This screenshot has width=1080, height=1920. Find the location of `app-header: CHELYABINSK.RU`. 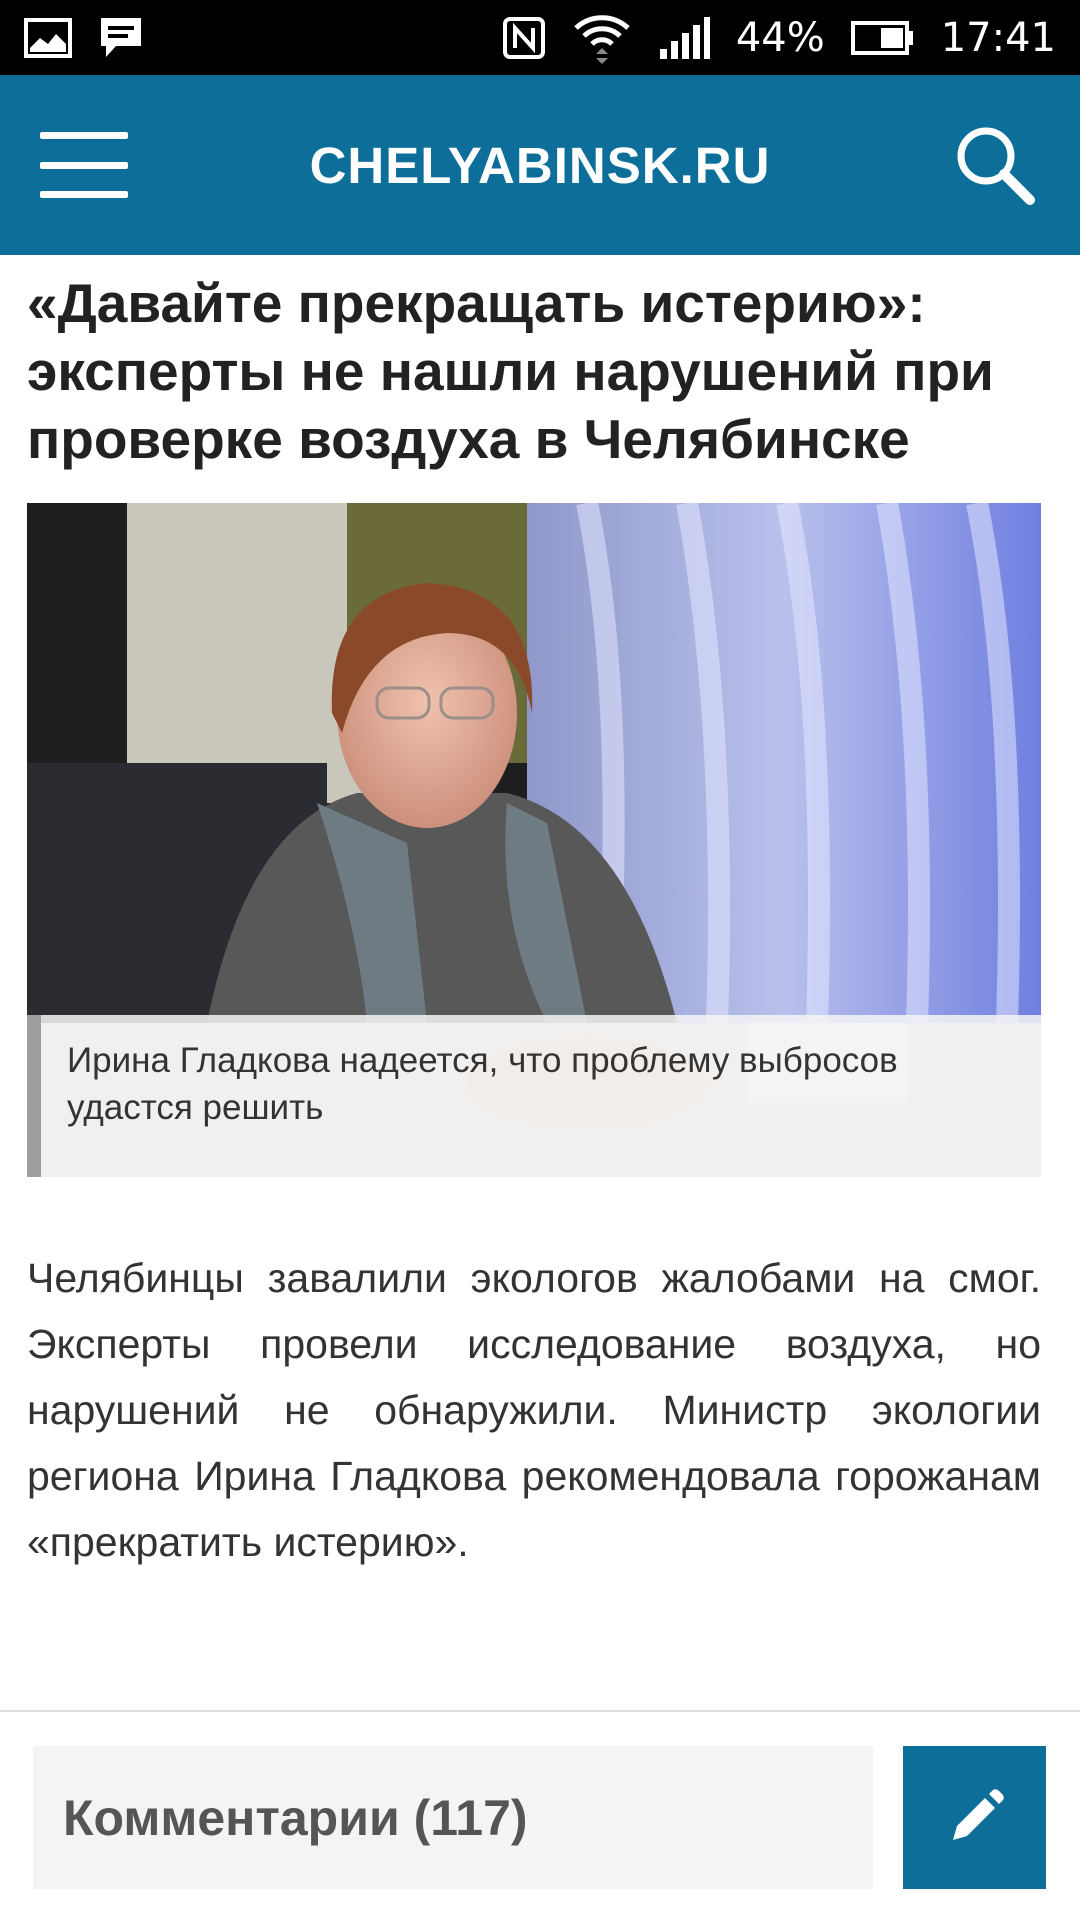

app-header: CHELYABINSK.RU is located at coordinates (540, 165).